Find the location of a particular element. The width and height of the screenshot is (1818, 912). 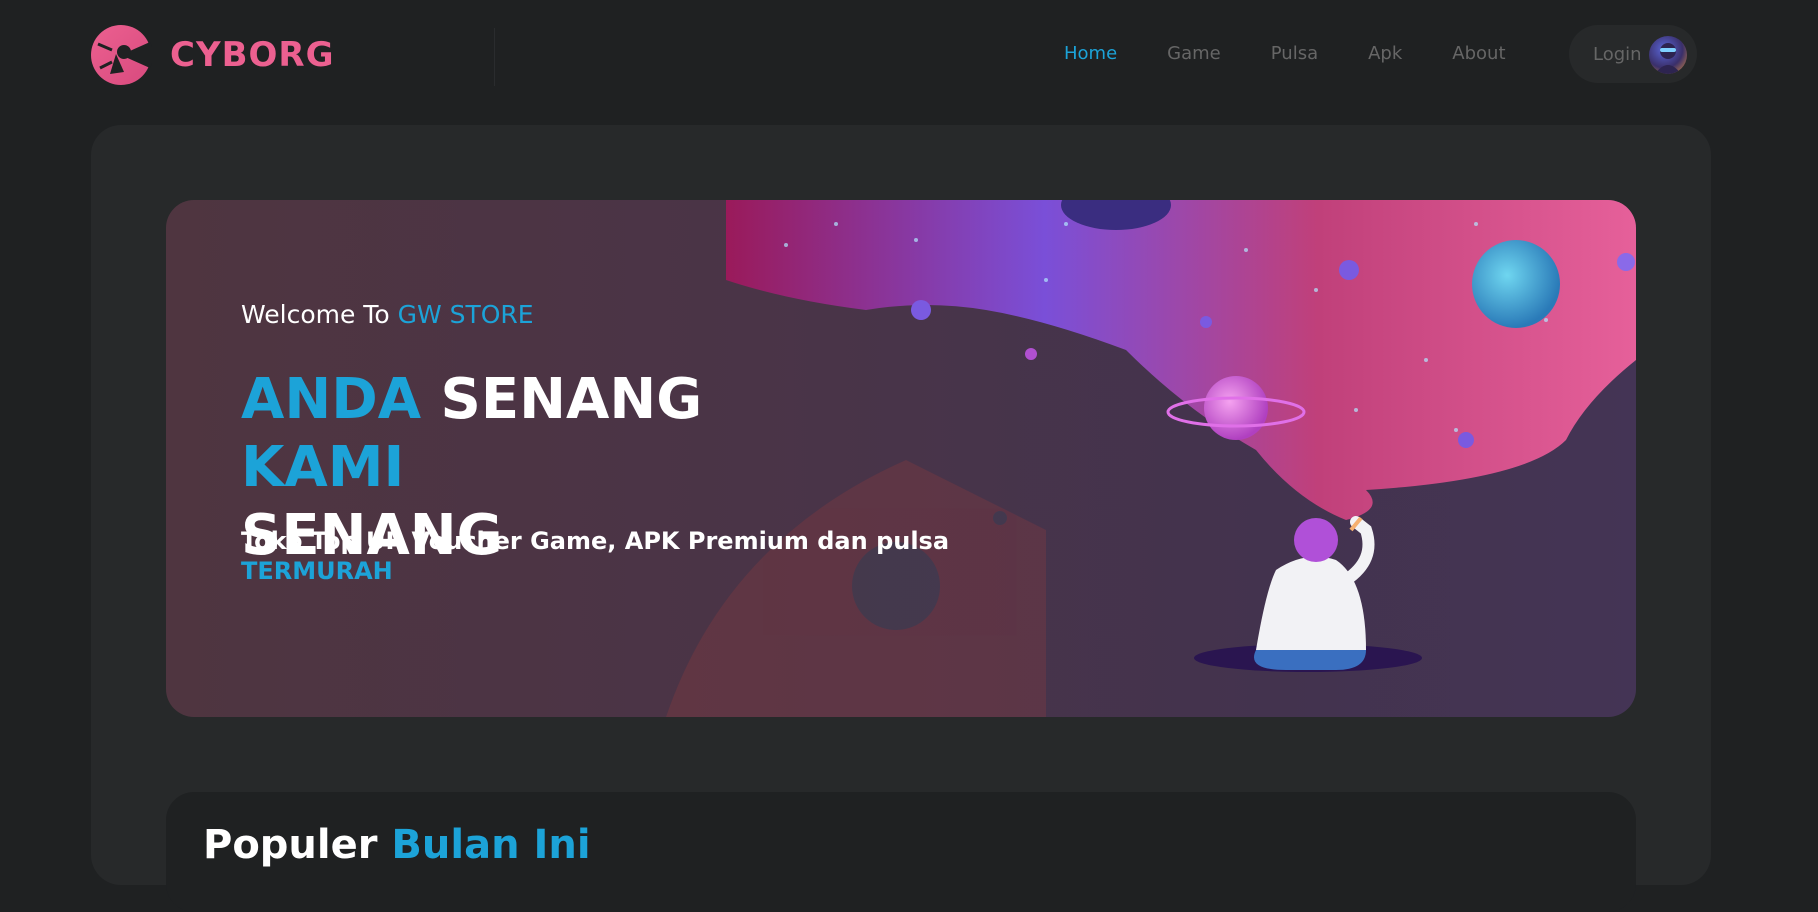

brand-name: CYBORG is located at coordinates (252, 55).